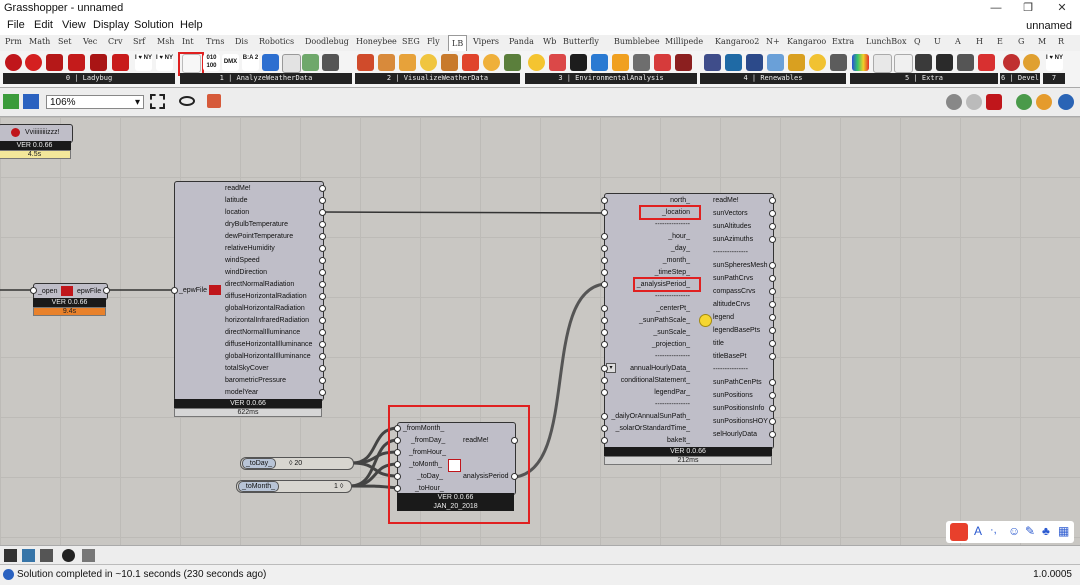 The height and width of the screenshot is (585, 1080). What do you see at coordinates (557, 62) in the screenshot?
I see `radiation-analysis-icon` at bounding box center [557, 62].